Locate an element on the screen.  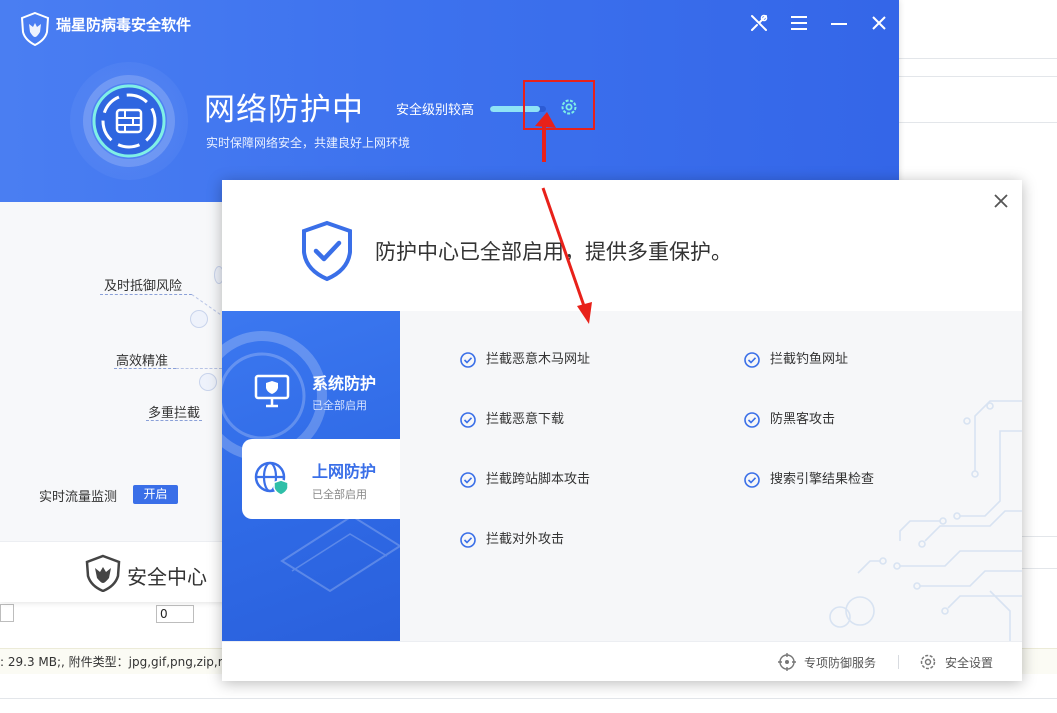
globe-shield-icon is located at coordinates (271, 478).